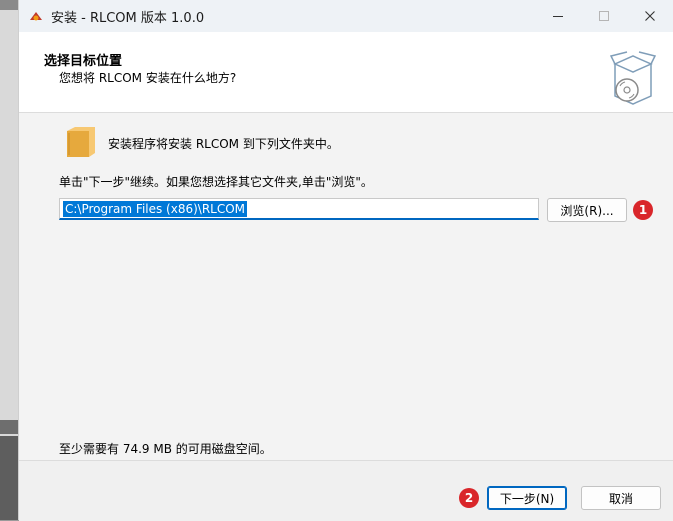 The image size is (673, 521). I want to click on wizard-footer: 2 下一步(N) 取消, so click(346, 490).